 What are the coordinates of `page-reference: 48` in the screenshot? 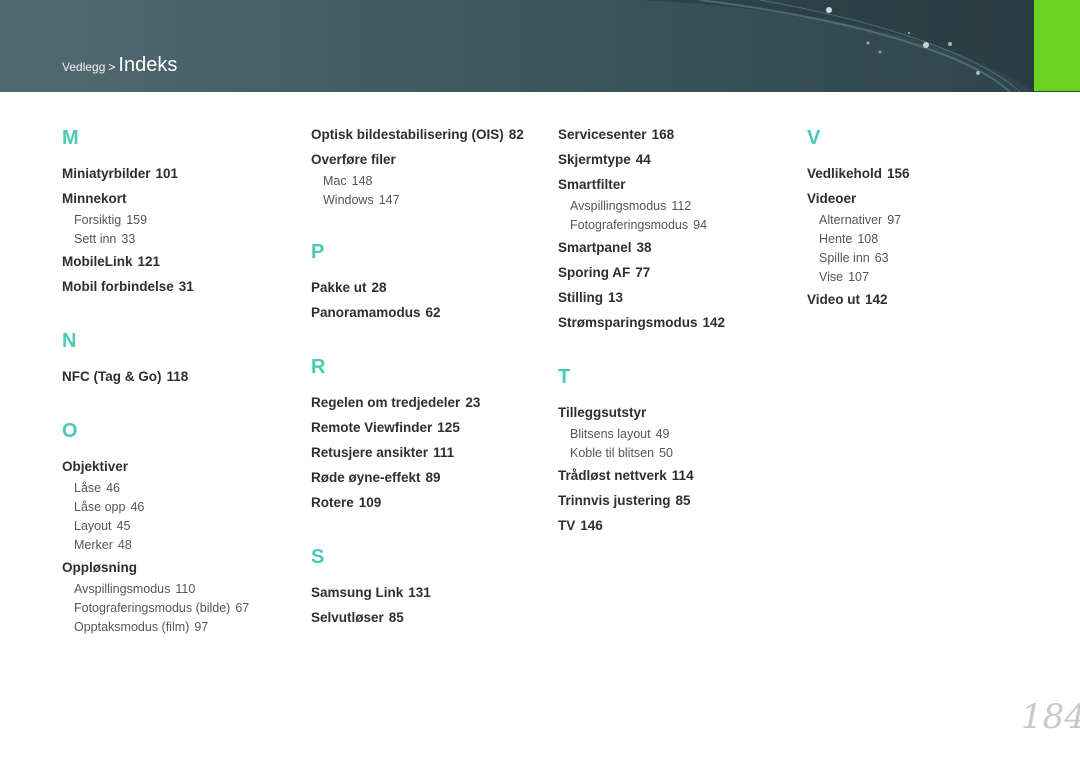 It's located at (125, 545).